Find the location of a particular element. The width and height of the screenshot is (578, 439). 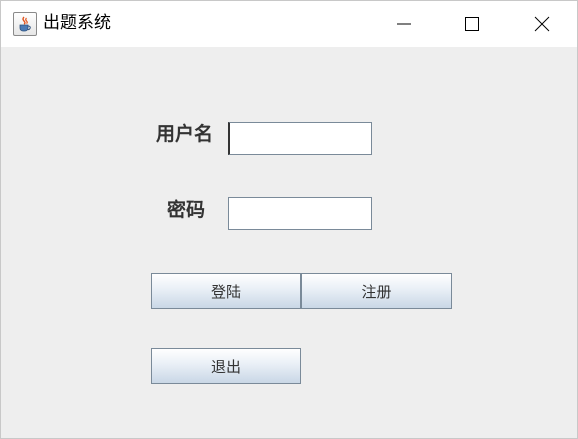

minimize-icon is located at coordinates (404, 24).